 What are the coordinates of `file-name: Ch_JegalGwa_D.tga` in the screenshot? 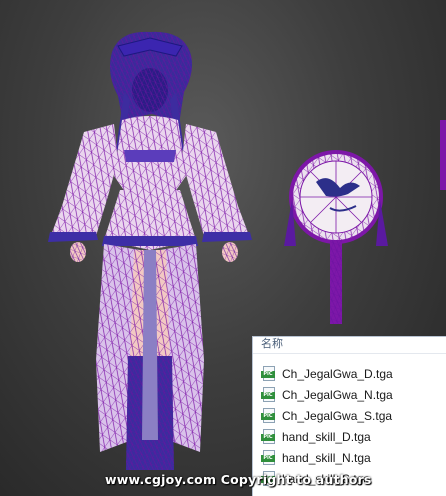 It's located at (337, 374).